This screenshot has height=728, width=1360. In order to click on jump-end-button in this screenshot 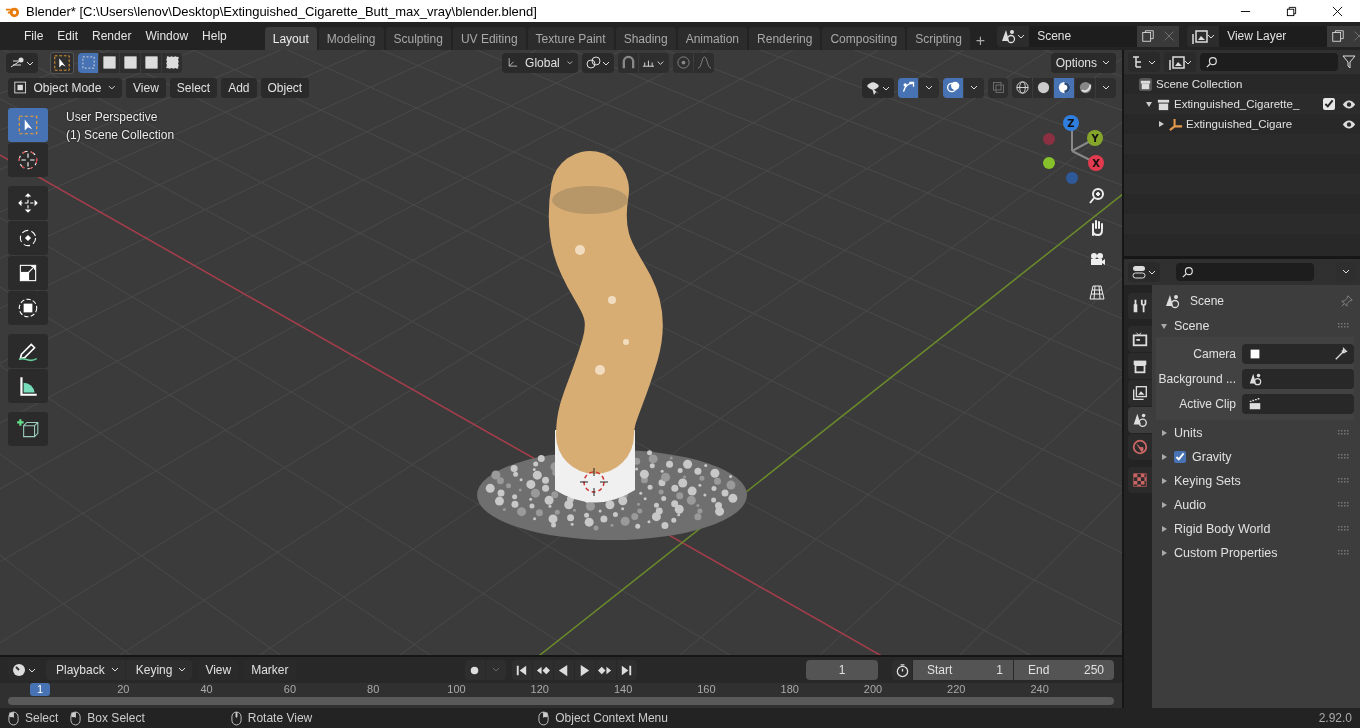, I will do `click(626, 670)`.